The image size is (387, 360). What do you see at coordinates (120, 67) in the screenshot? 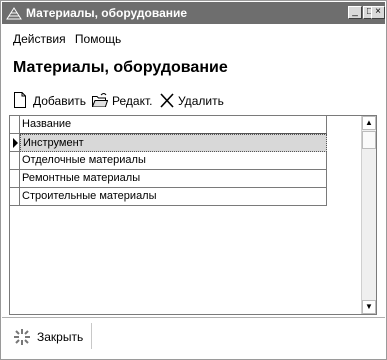
I see `page-title: Материалы, оборудование` at bounding box center [120, 67].